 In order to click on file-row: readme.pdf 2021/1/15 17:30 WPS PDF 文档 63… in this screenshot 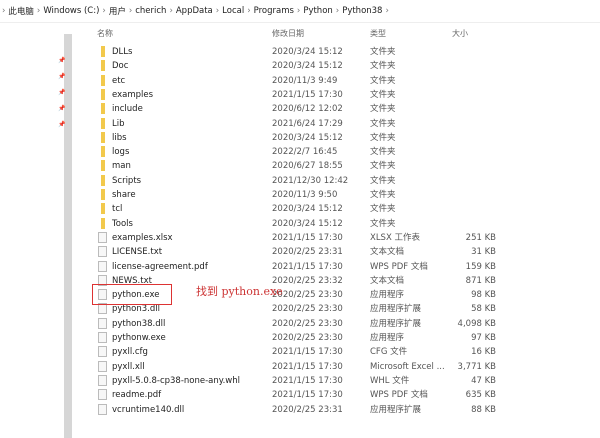, I will do `click(306, 395)`.